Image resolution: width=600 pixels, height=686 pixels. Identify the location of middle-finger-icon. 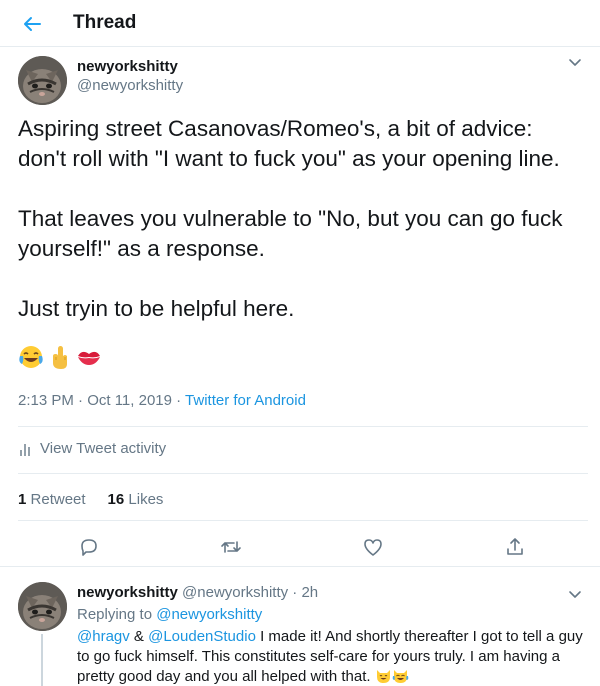
(60, 357).